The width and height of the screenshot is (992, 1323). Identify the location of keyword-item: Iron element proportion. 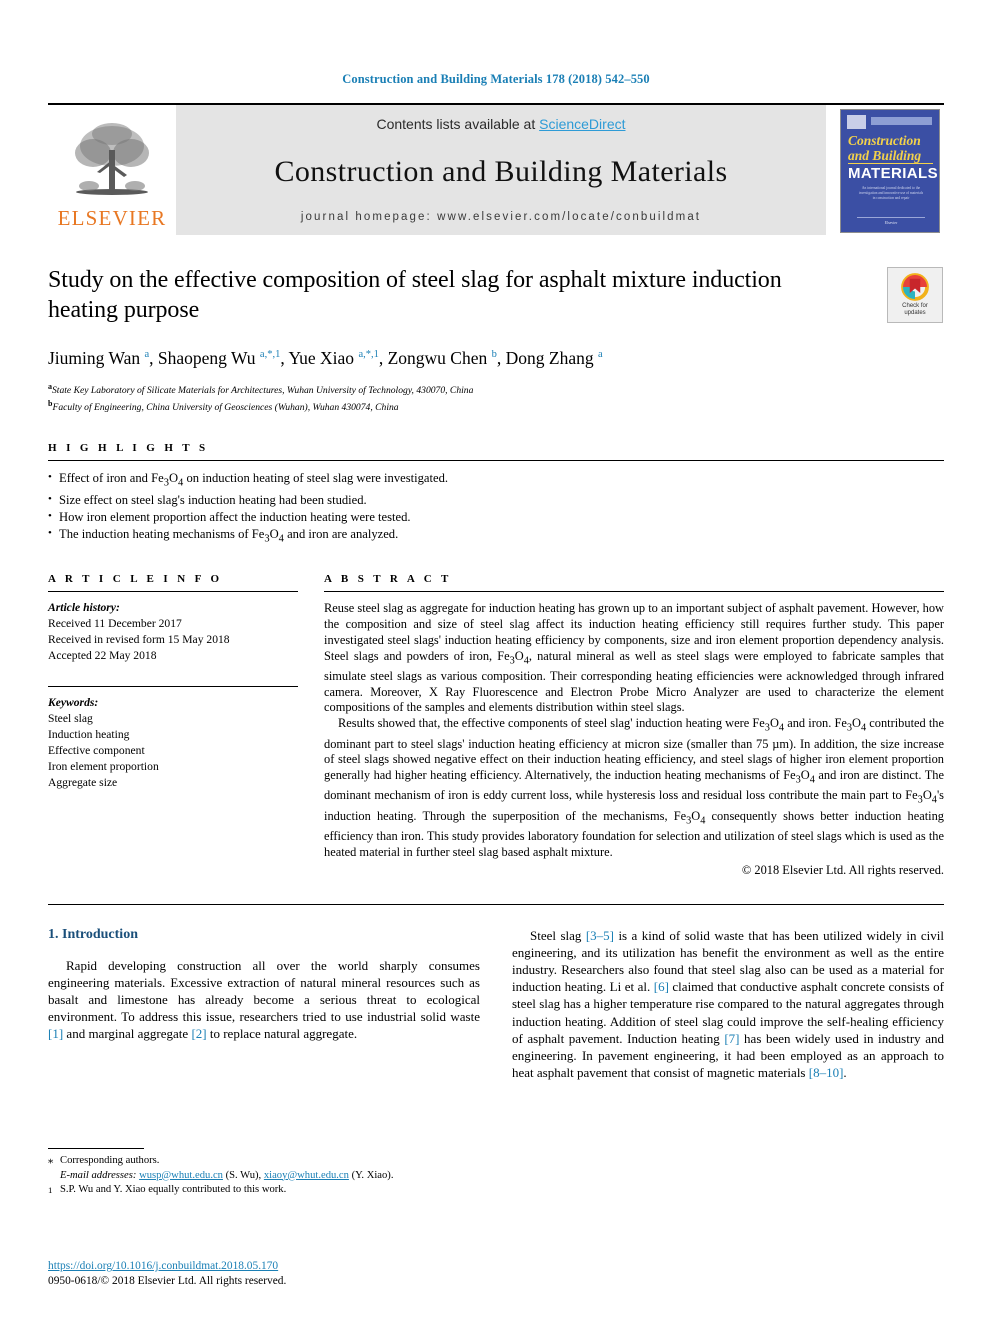
(103, 767).